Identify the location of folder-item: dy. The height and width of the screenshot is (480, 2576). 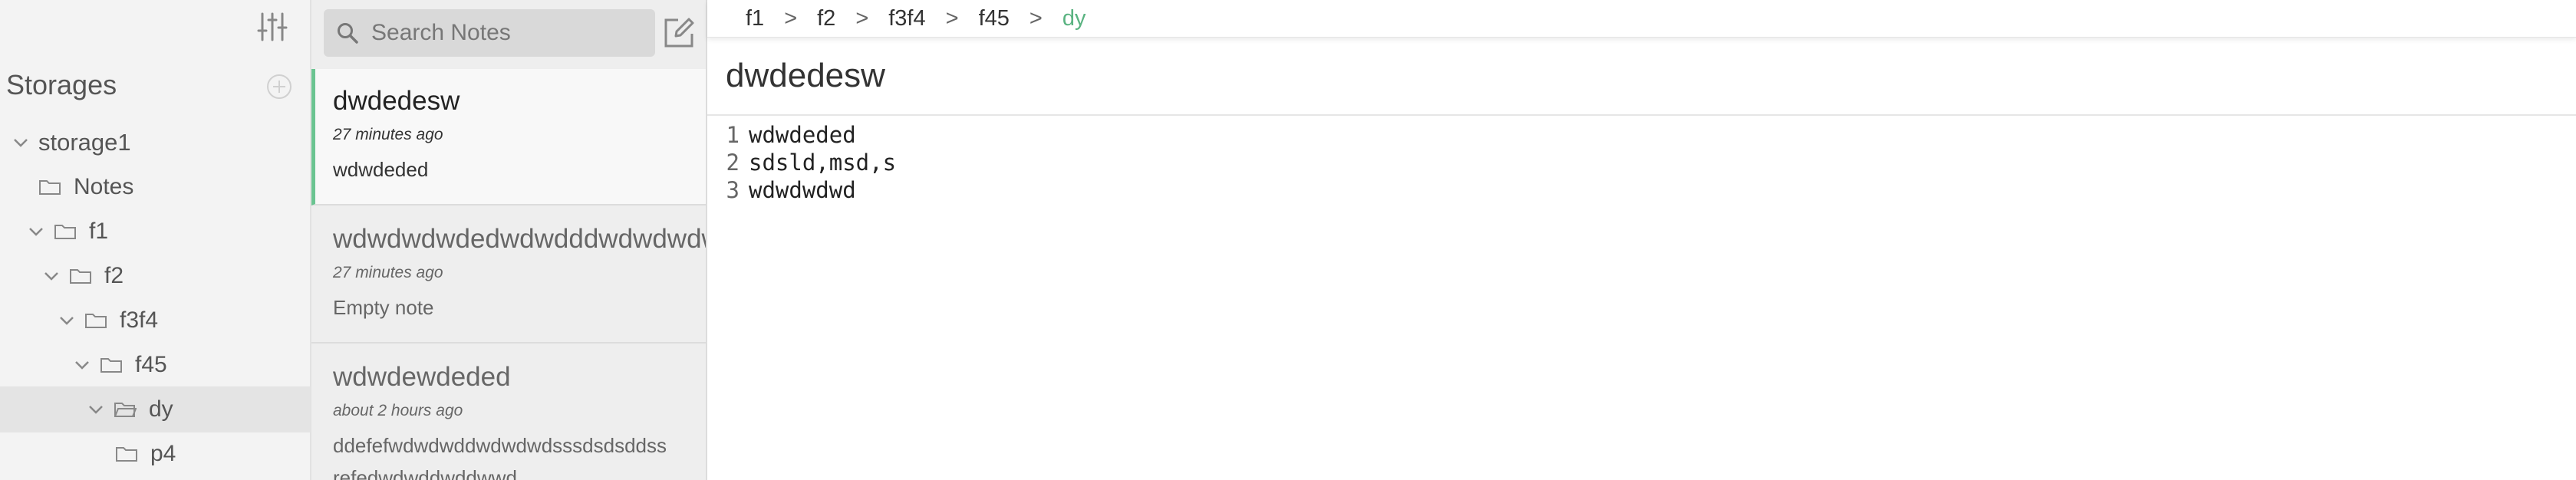
(155, 409).